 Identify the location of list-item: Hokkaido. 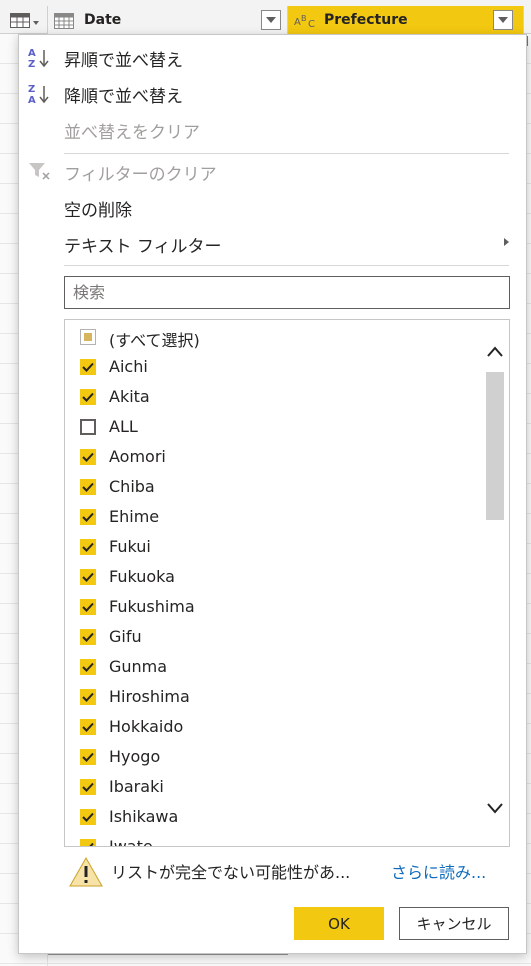
(273, 727).